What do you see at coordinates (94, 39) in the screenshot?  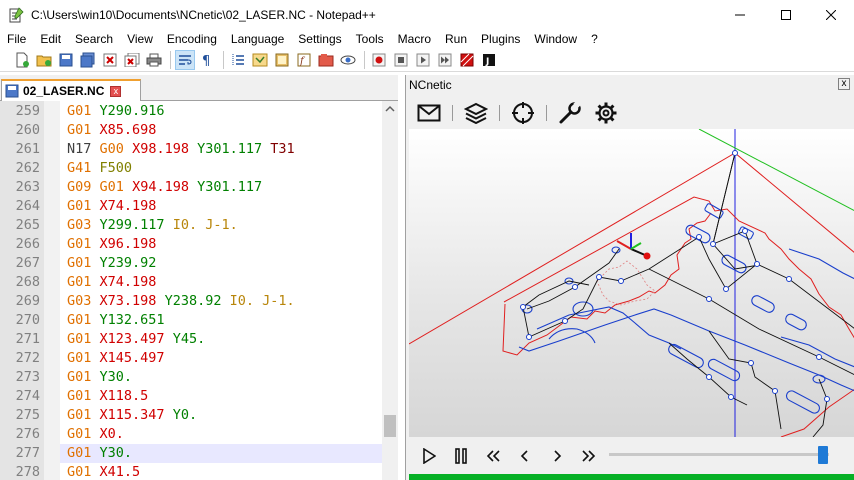 I see `menu-search: Search` at bounding box center [94, 39].